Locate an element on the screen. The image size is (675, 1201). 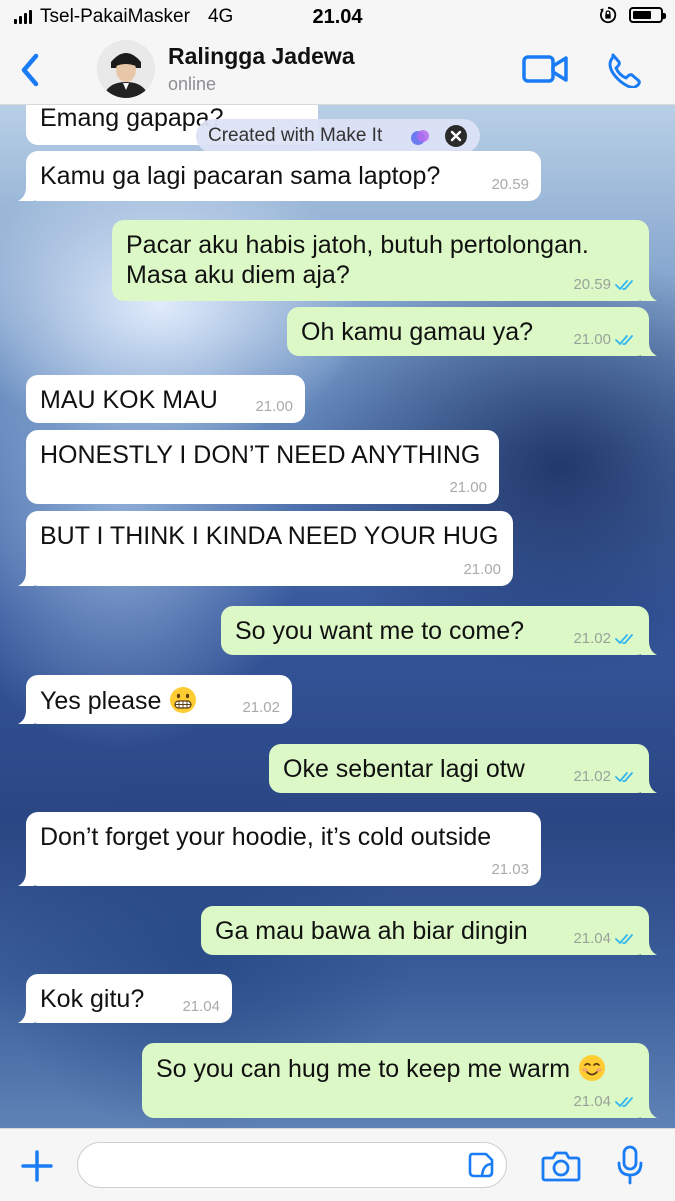
message-text: Kok gitu? is located at coordinates (92, 999).